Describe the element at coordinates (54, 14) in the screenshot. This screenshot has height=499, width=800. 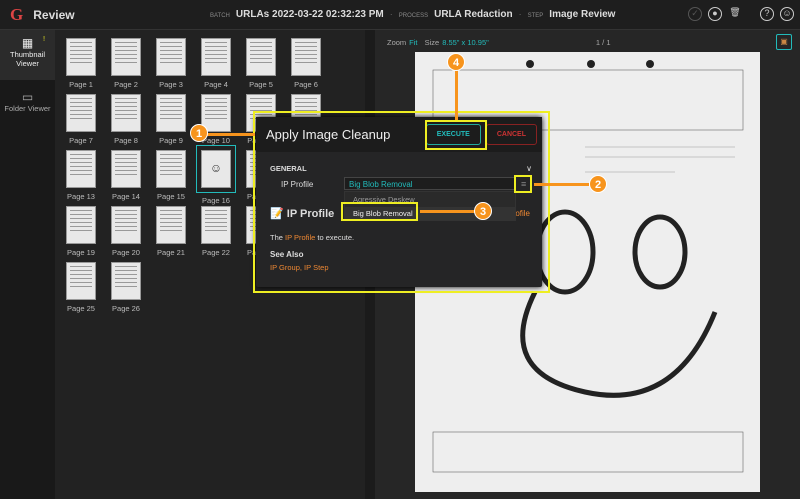
I see `app-title: Review` at that location.